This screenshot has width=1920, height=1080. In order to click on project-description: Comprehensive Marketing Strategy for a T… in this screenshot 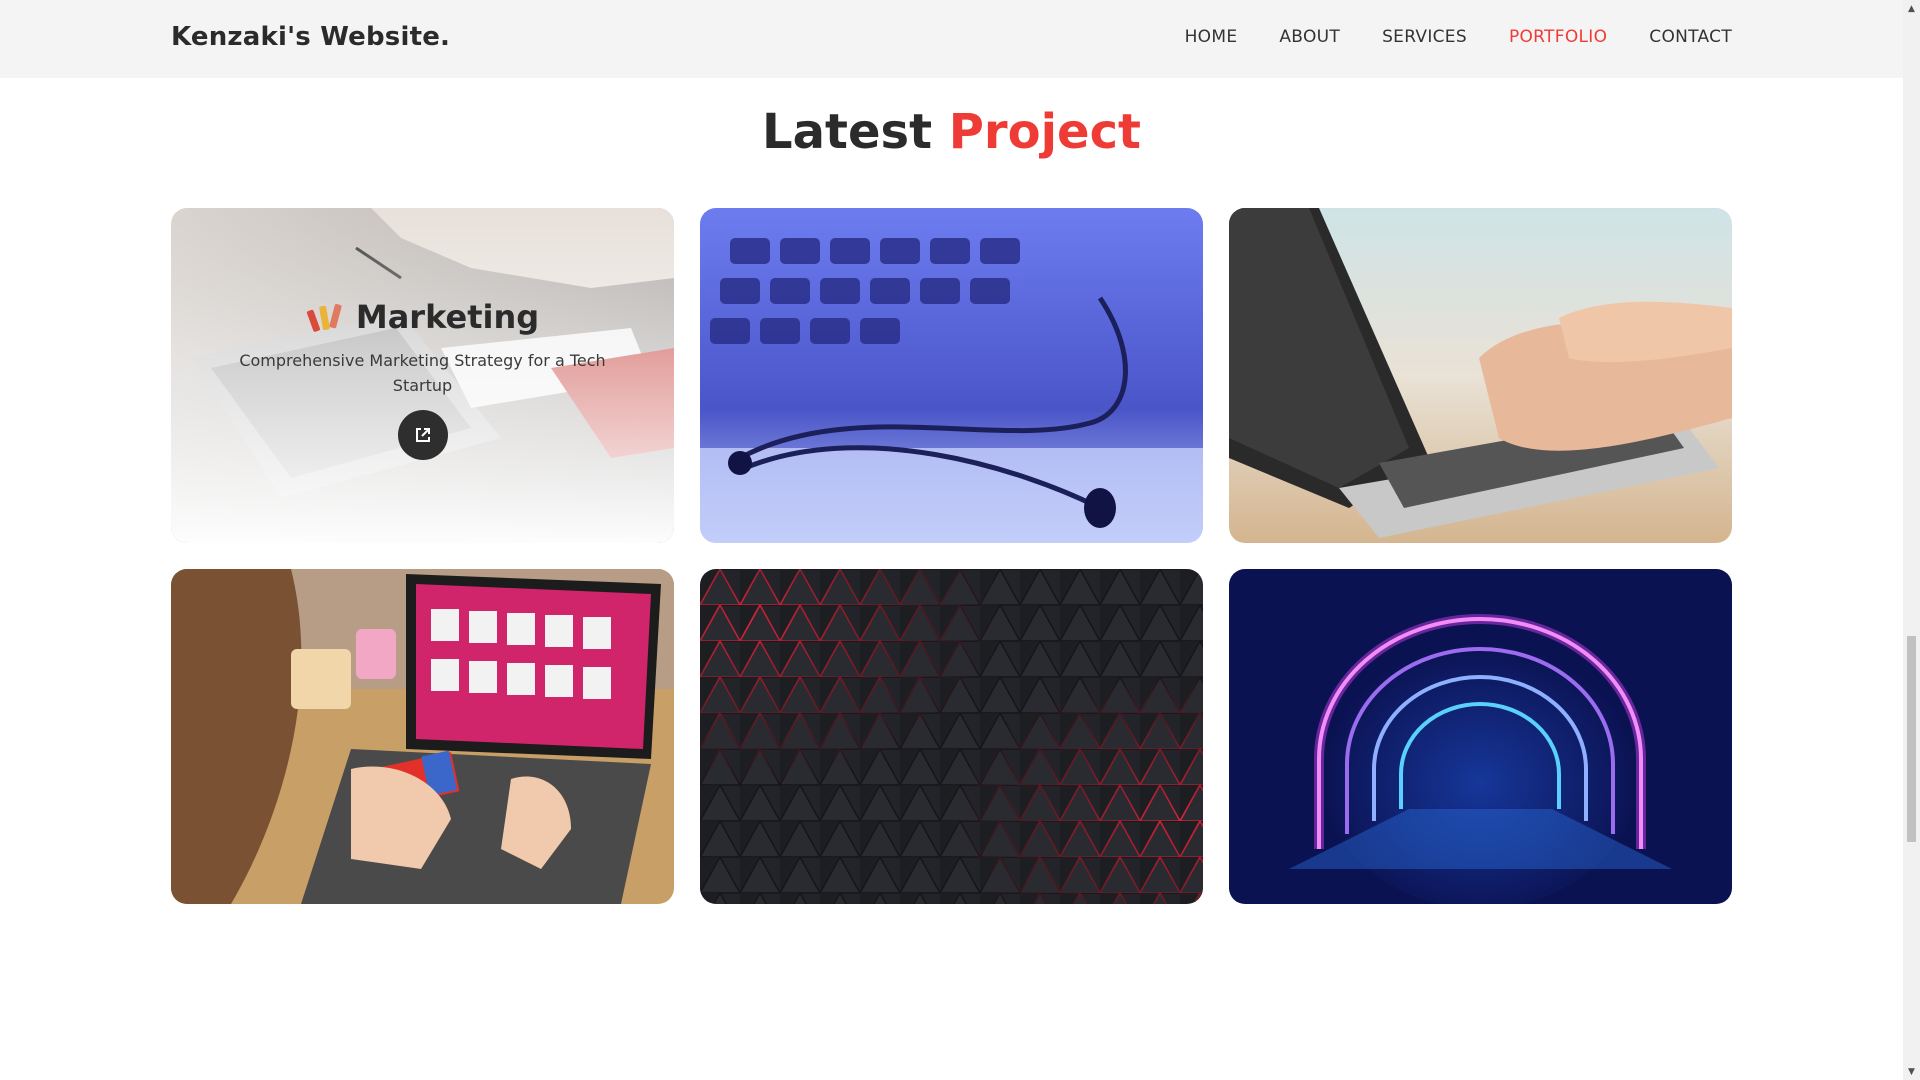, I will do `click(422, 373)`.